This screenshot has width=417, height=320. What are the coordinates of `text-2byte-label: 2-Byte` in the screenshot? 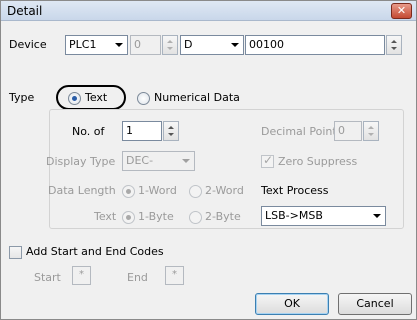 It's located at (223, 217).